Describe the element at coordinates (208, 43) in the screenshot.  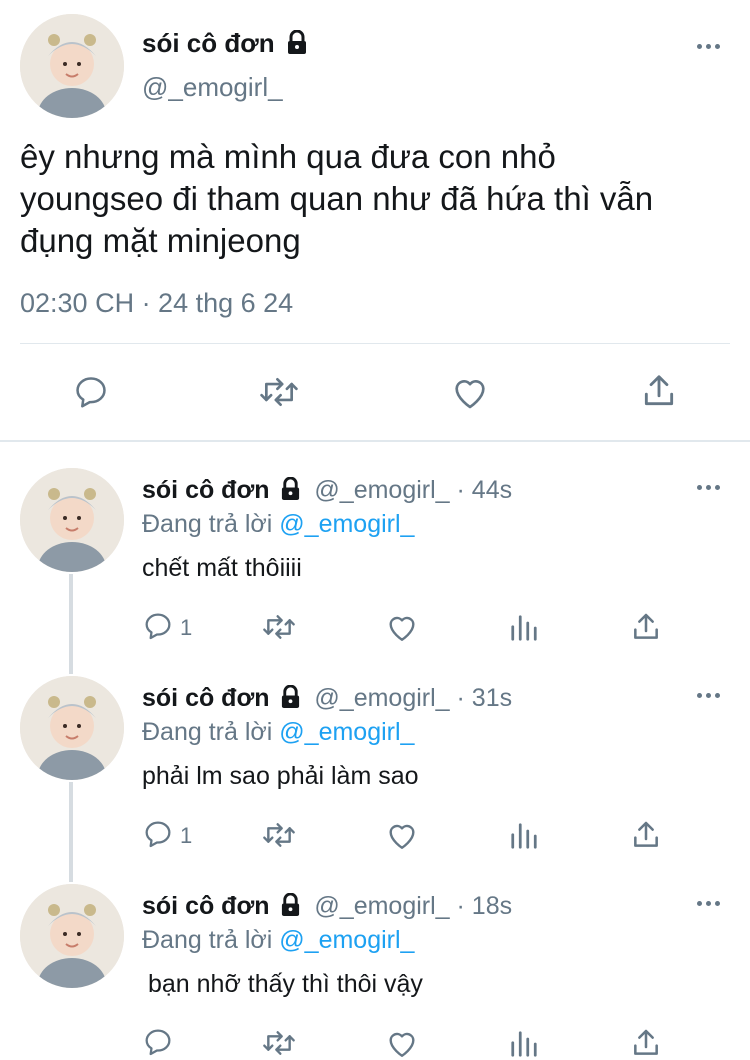
I see `display-name-text: sói cô đơn` at that location.